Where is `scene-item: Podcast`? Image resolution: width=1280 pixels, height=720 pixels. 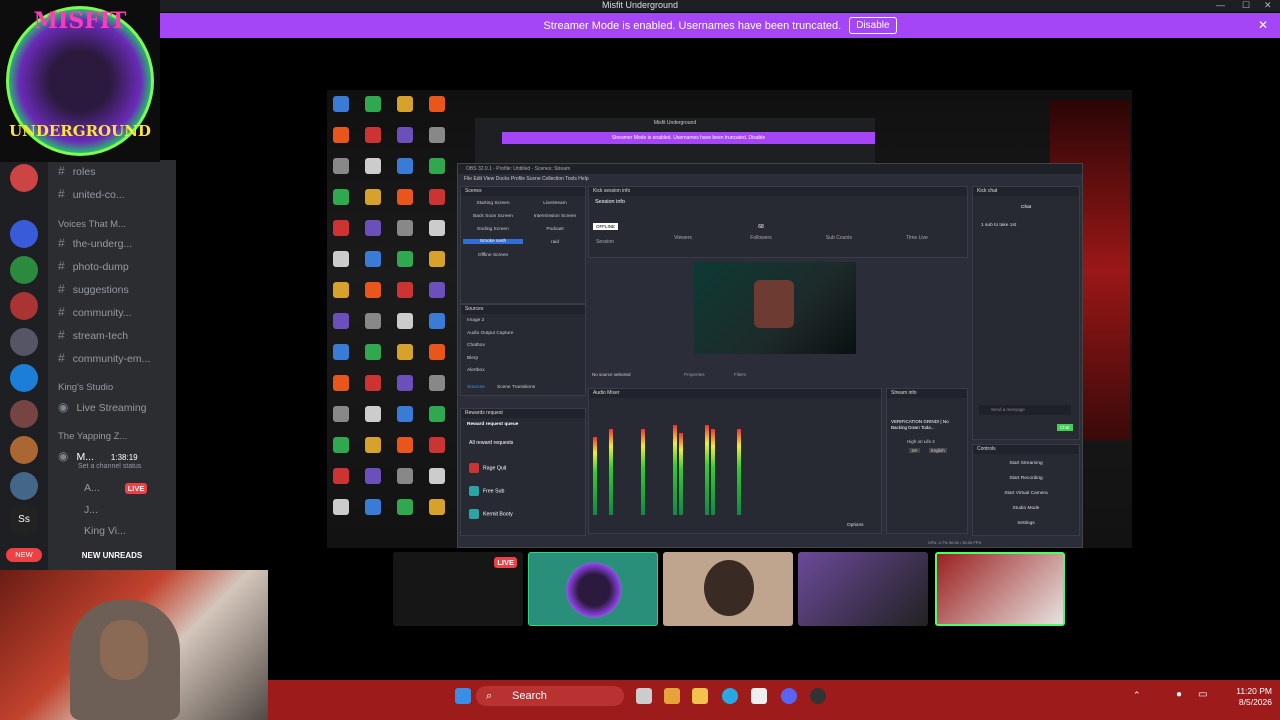 scene-item: Podcast is located at coordinates (555, 229).